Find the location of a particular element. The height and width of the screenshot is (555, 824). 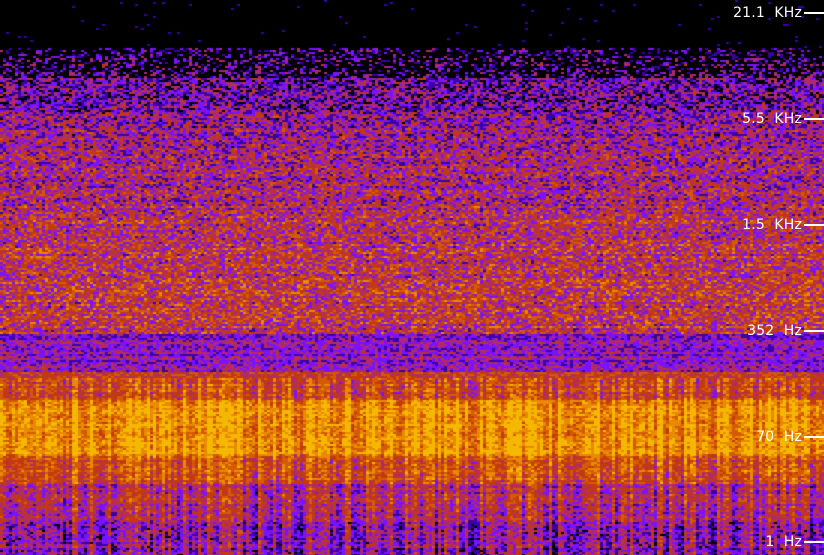

freq-tick-5-5-khz: 5.5 KHz is located at coordinates (783, 119).